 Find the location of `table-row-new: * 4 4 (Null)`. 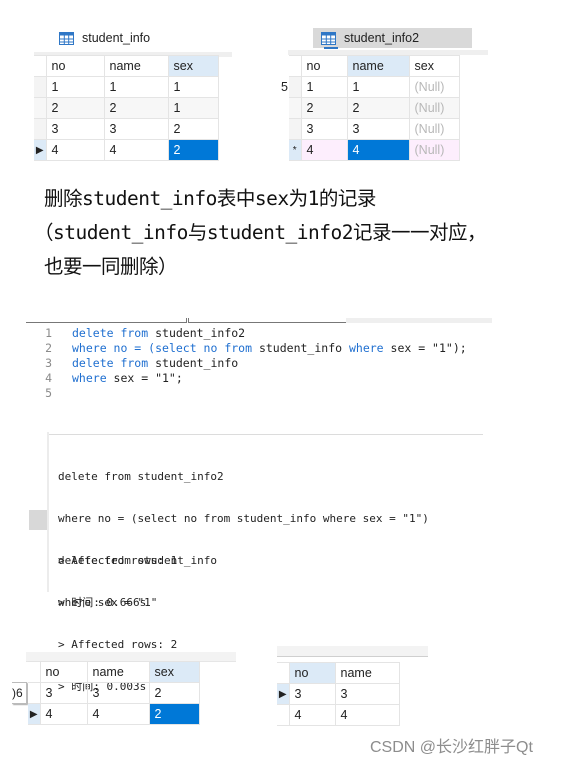

table-row-new: * 4 4 (Null) is located at coordinates (374, 150).